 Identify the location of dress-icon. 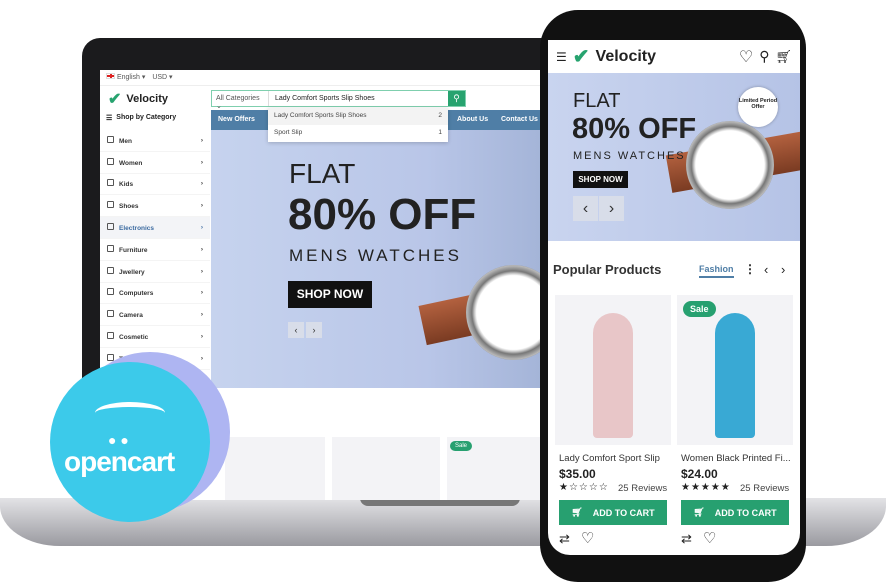
(110, 161).